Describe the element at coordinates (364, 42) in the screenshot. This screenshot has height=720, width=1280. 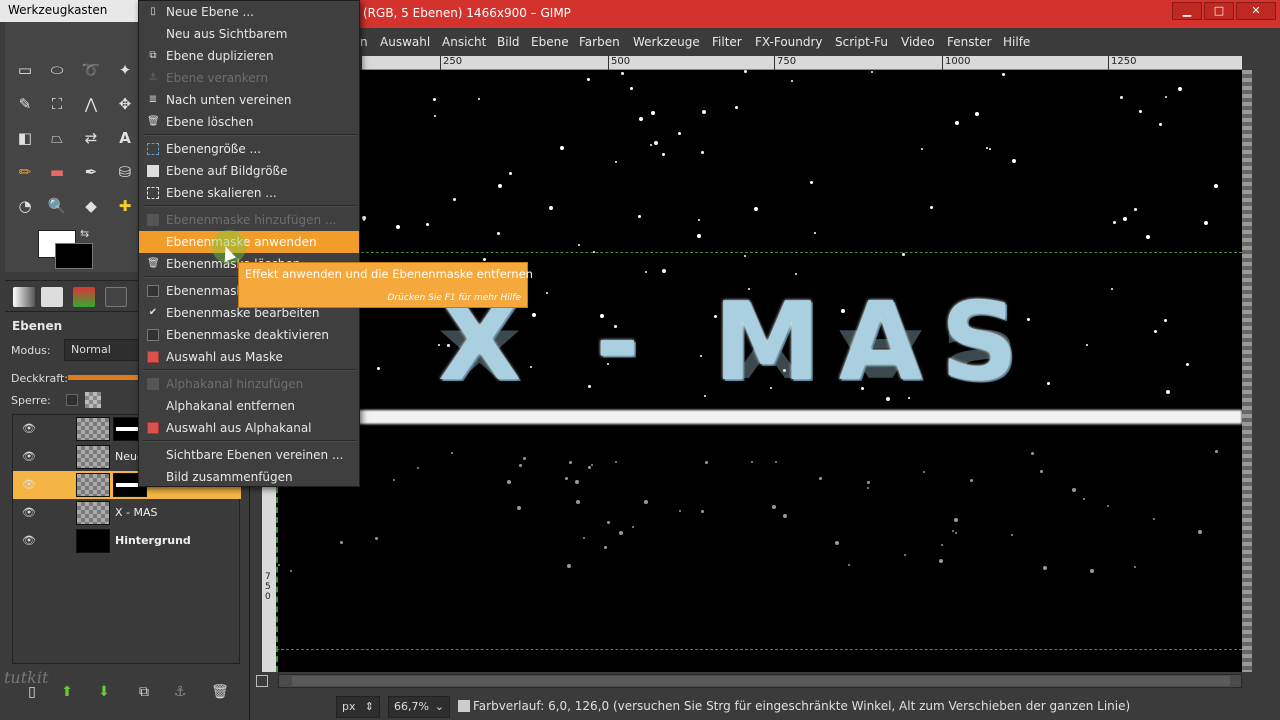
I see `menu-item: n` at that location.